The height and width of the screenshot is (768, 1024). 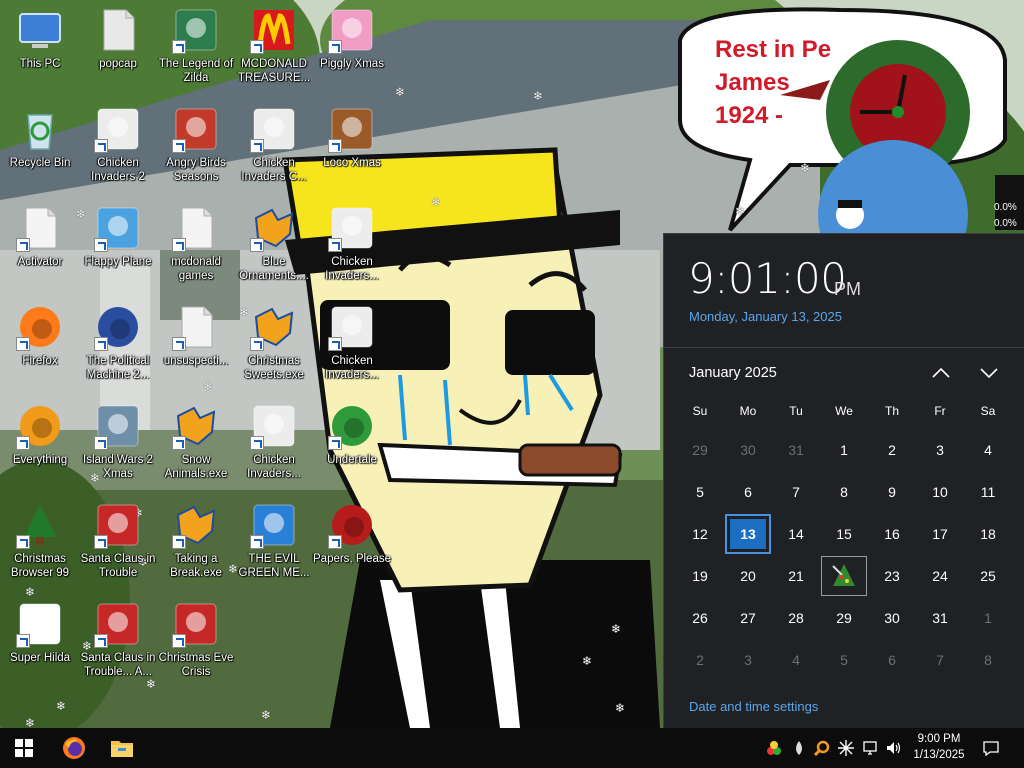 What do you see at coordinates (988, 576) in the screenshot?
I see `calendar-day: 25` at bounding box center [988, 576].